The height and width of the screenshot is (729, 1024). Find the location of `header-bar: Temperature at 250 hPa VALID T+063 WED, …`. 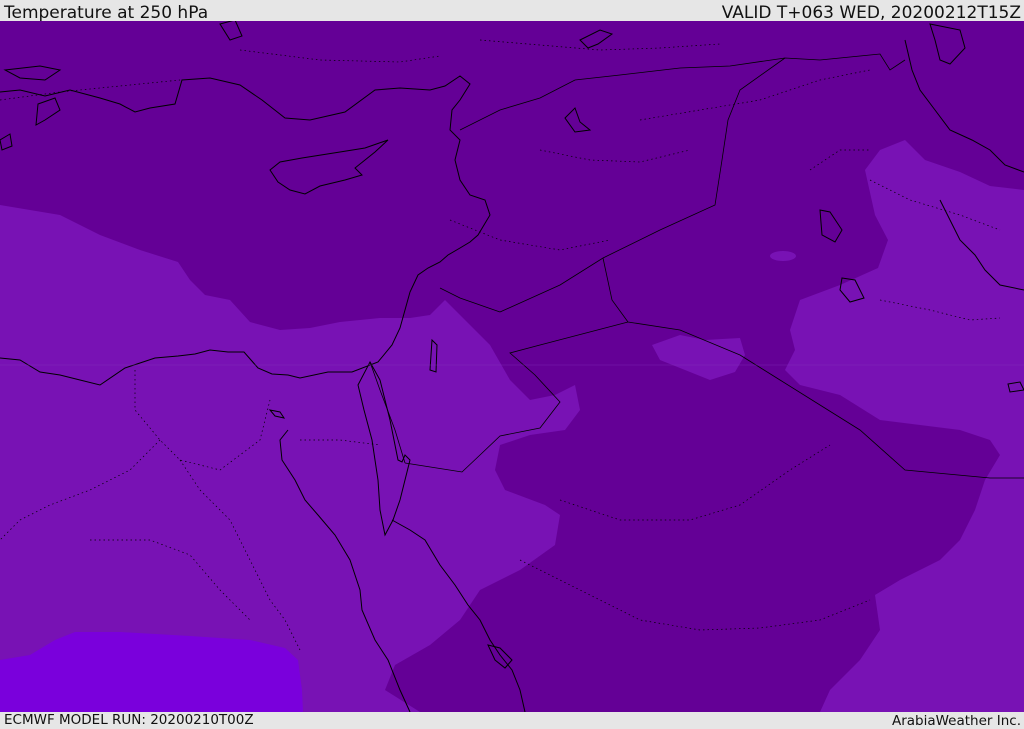

header-bar: Temperature at 250 hPa VALID T+063 WED, … is located at coordinates (512, 11).